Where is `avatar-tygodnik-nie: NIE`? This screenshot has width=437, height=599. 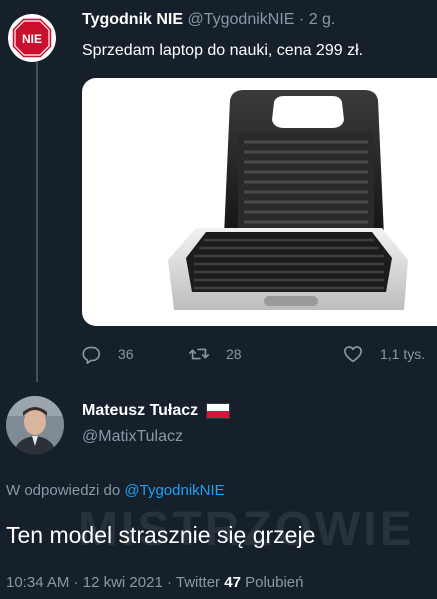
avatar-tygodnik-nie: NIE is located at coordinates (32, 38).